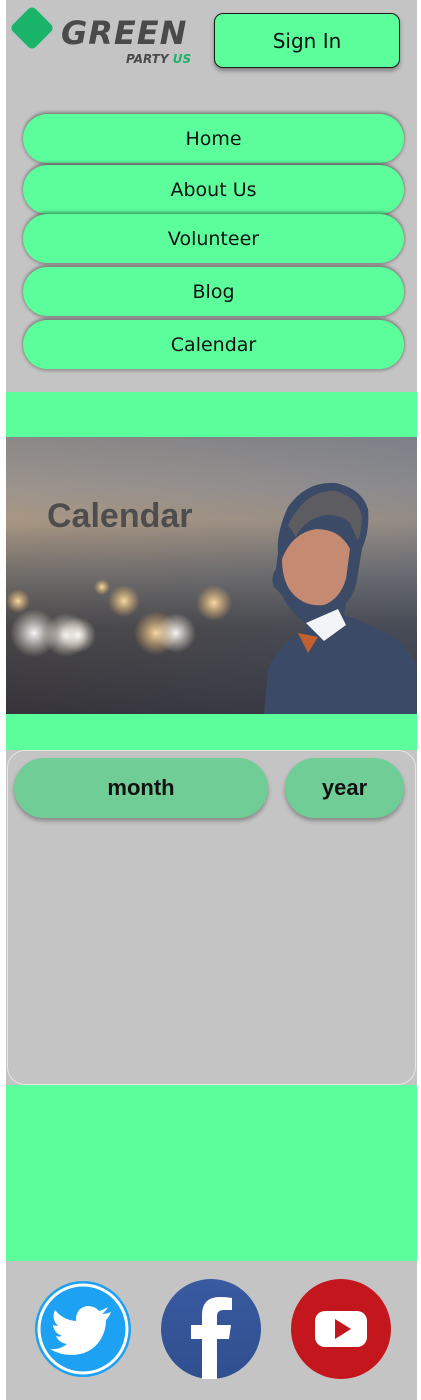 This screenshot has height=1400, width=421. I want to click on facebook-button, so click(211, 1329).